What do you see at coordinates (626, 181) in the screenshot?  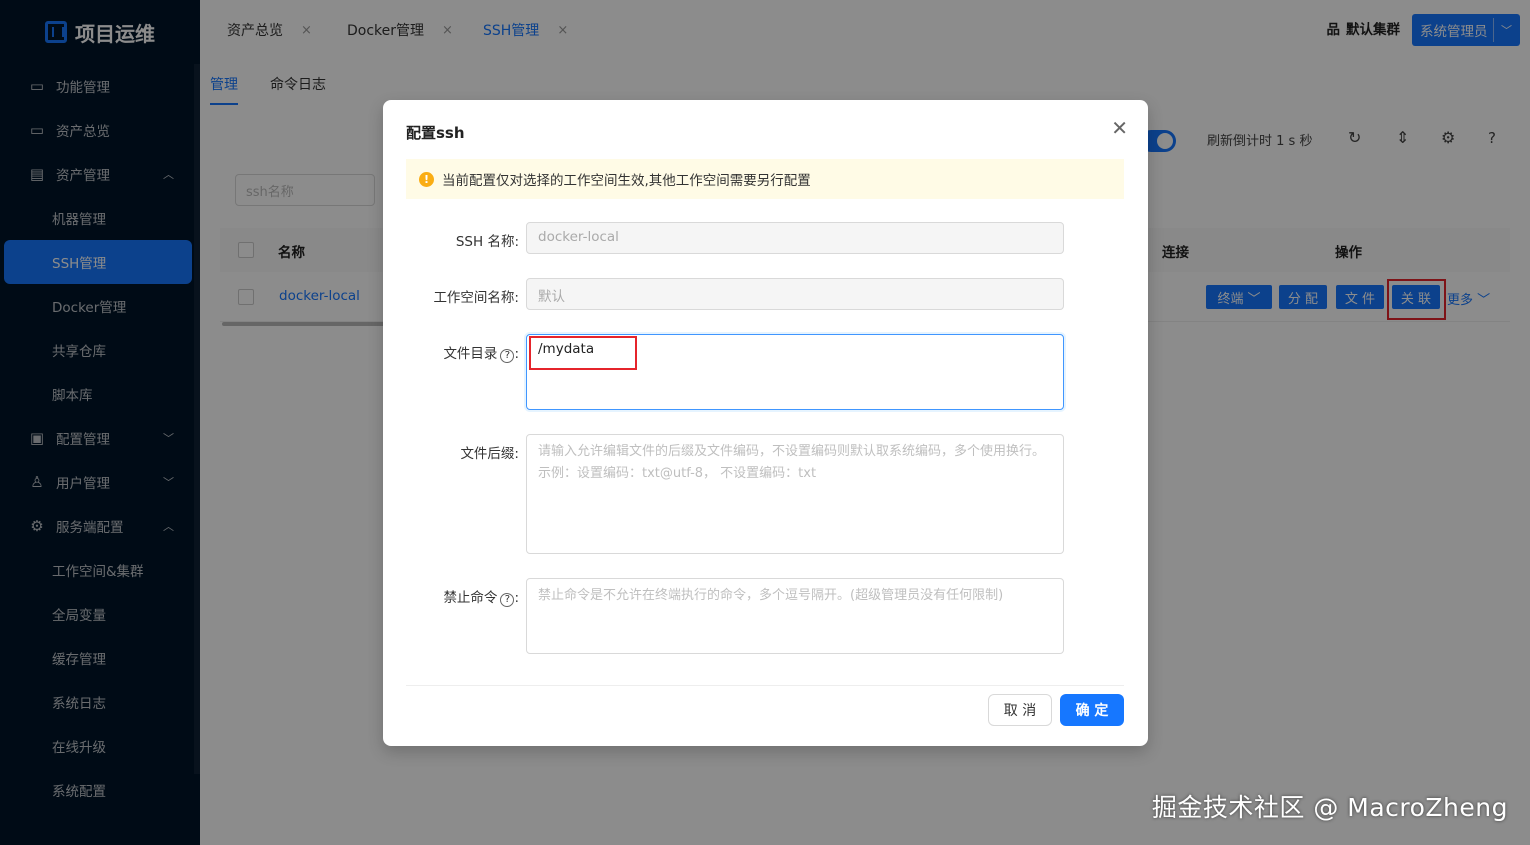 I see `alert-text: 当前配置仅对选择的工作空间生效,其他工作空间需要另行配置` at bounding box center [626, 181].